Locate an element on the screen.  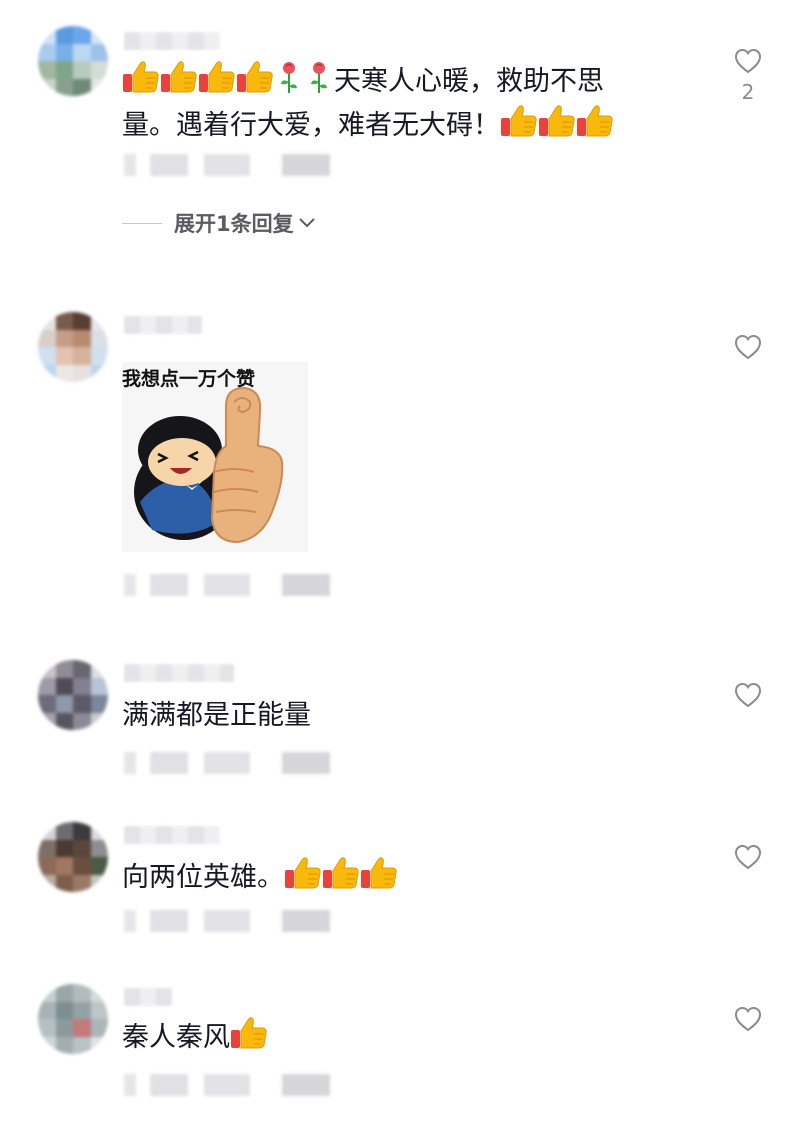
expand-replies-button: 展开1条回复 is located at coordinates (219, 223).